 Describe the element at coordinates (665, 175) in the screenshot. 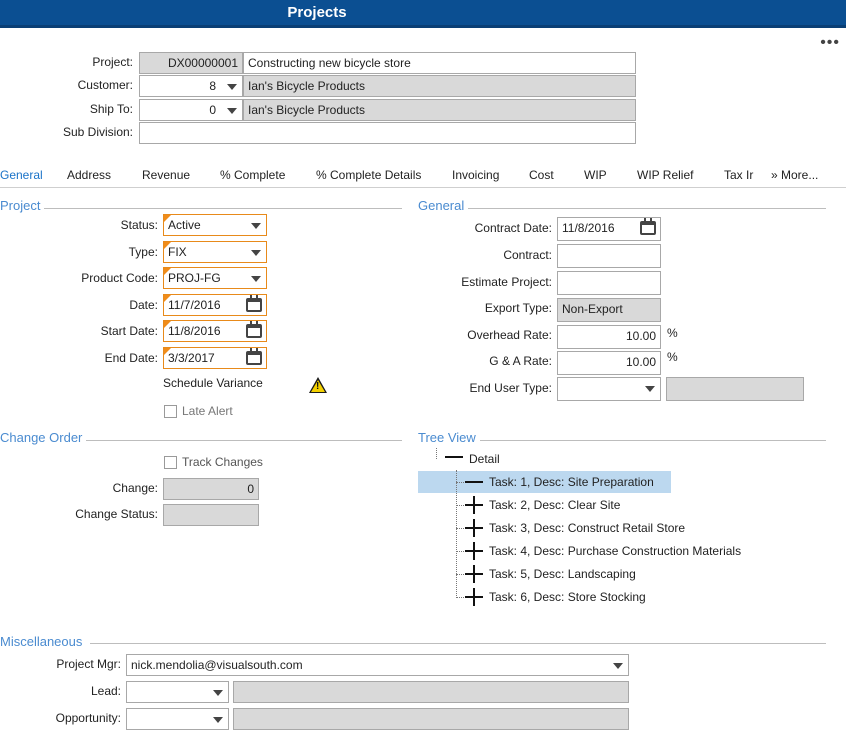

I see `tab-wip-relief: WIP Relief` at that location.